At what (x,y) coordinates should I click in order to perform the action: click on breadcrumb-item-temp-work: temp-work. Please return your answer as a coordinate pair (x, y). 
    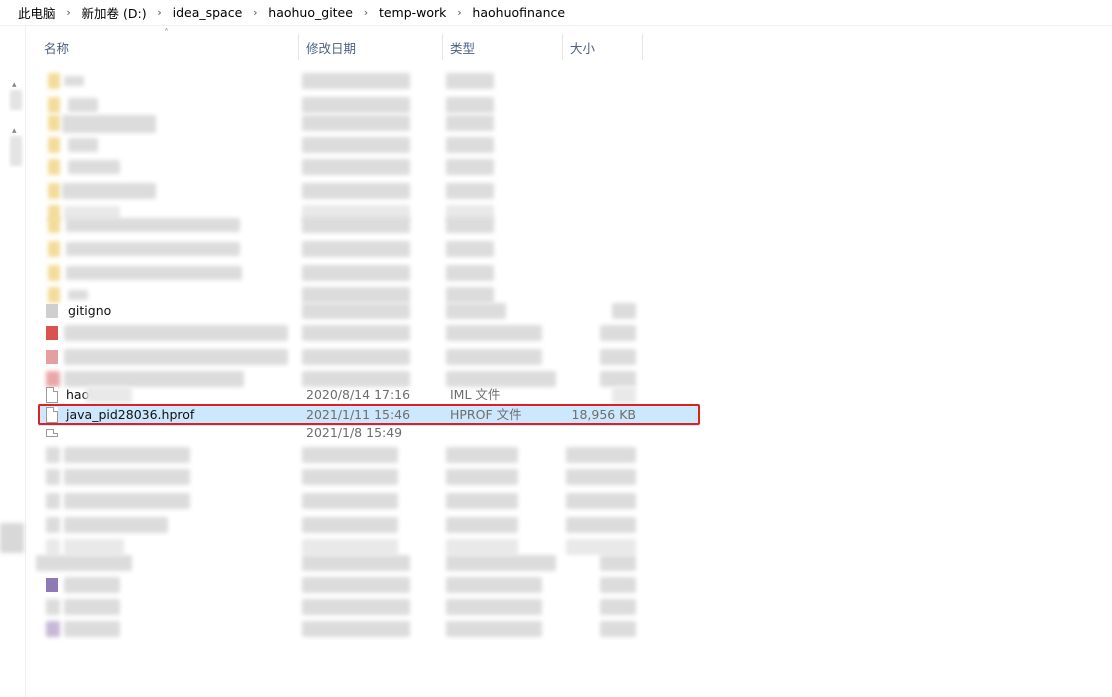
    Looking at the image, I should click on (412, 13).